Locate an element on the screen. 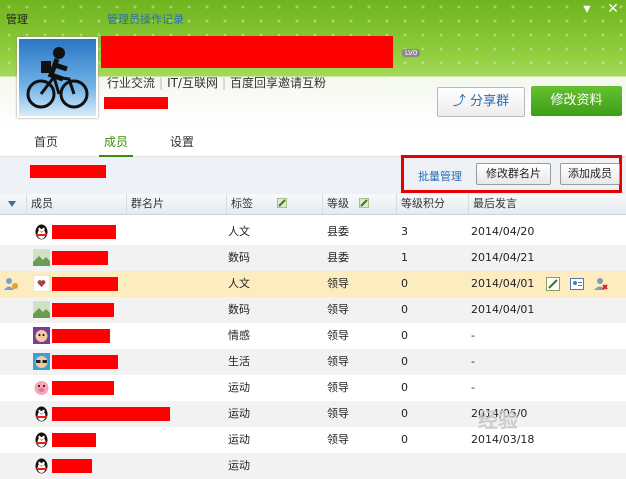 The height and width of the screenshot is (479, 626). group-avatar is located at coordinates (57, 77).